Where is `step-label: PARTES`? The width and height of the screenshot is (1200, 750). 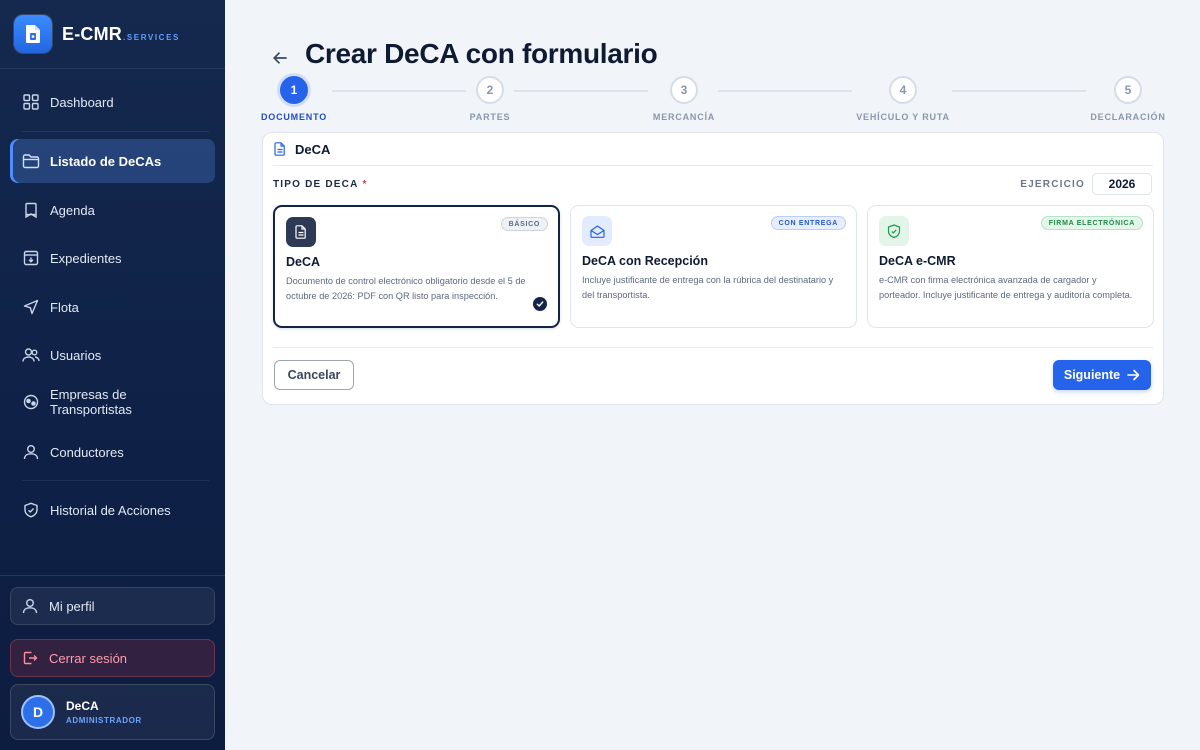 step-label: PARTES is located at coordinates (490, 117).